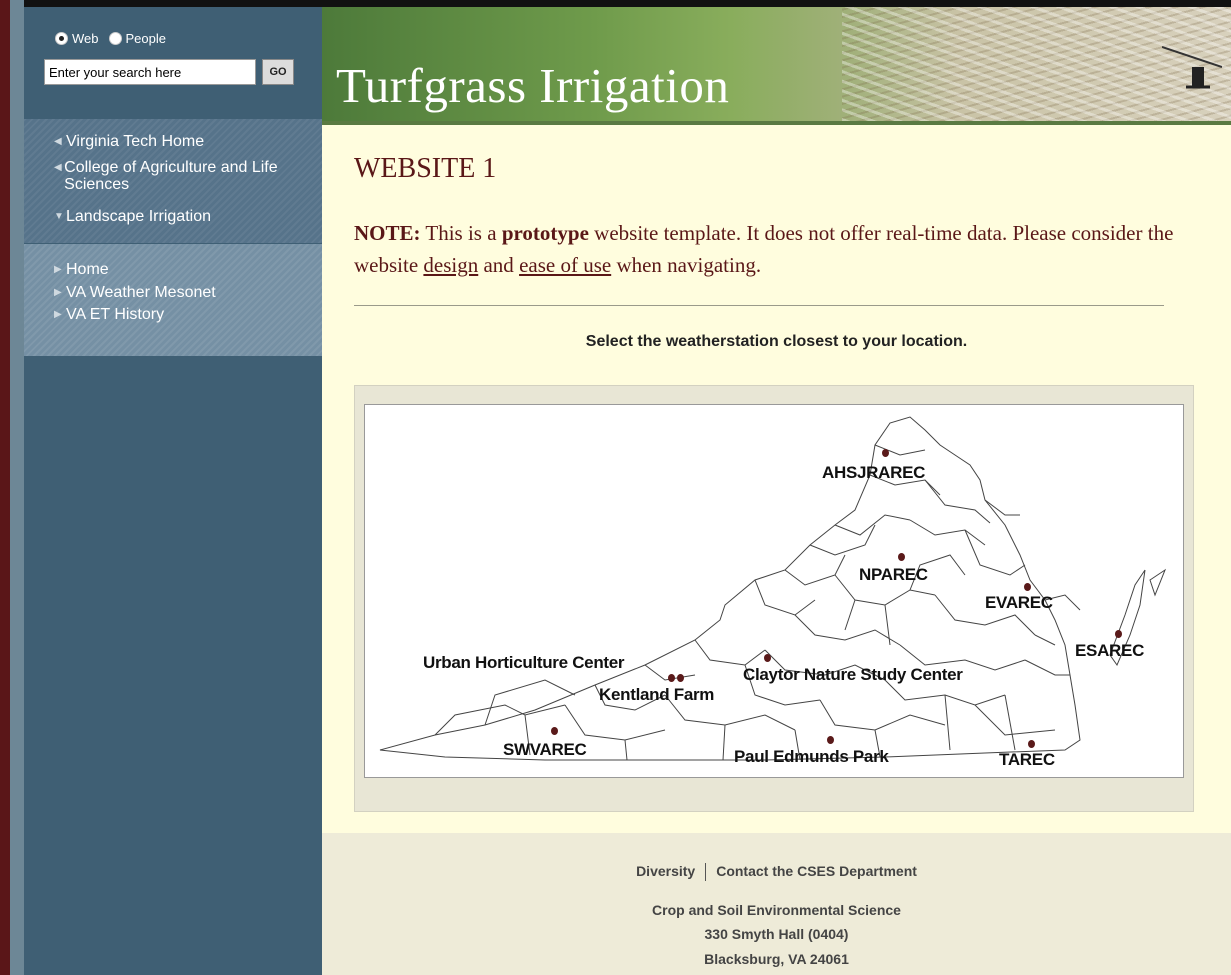 This screenshot has width=1231, height=975. What do you see at coordinates (665, 871) in the screenshot?
I see `diversity-link: Diversity` at bounding box center [665, 871].